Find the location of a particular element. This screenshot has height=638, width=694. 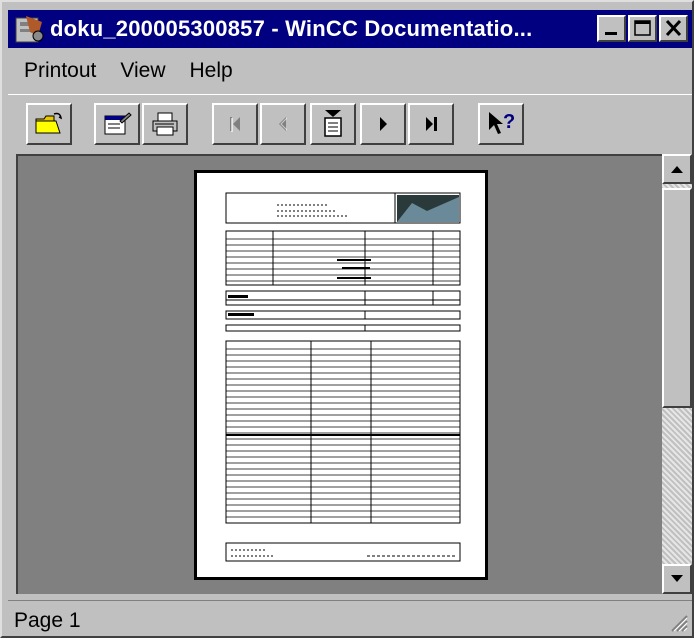

properties-button is located at coordinates (117, 124).